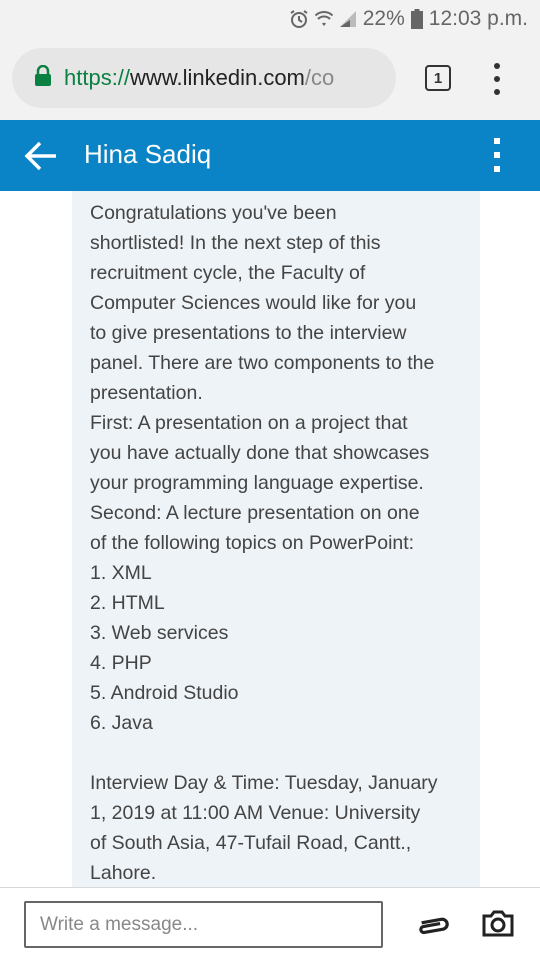 The height and width of the screenshot is (961, 540). What do you see at coordinates (252, 543) in the screenshot?
I see `message-line: of the following topics on PowerPoint:` at bounding box center [252, 543].